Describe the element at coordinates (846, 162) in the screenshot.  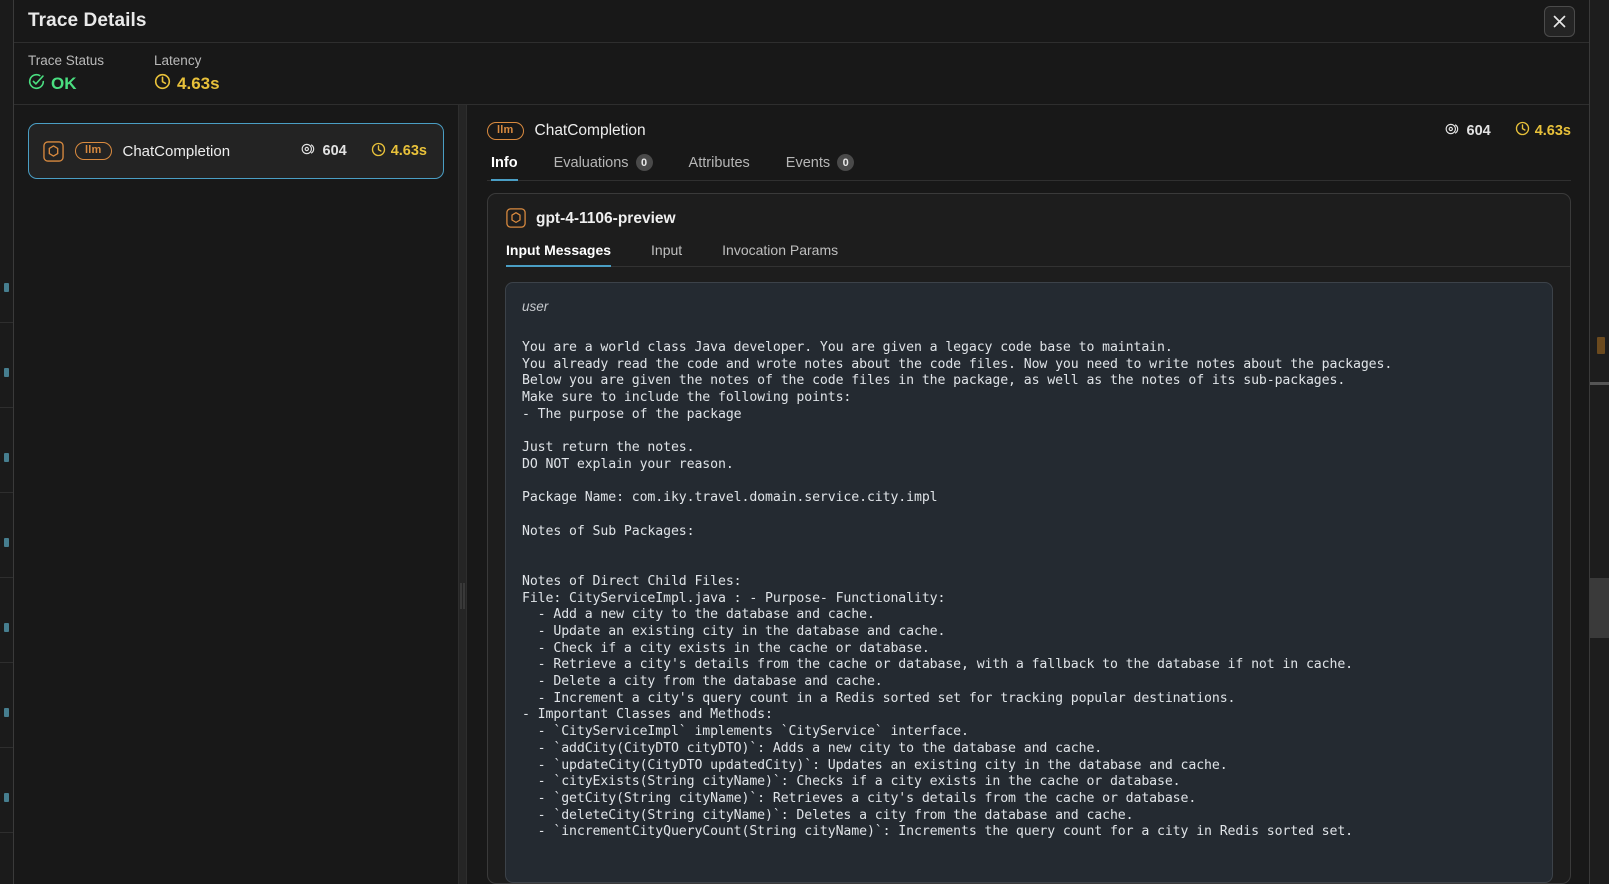
I see `tab-events-badge: 0` at that location.